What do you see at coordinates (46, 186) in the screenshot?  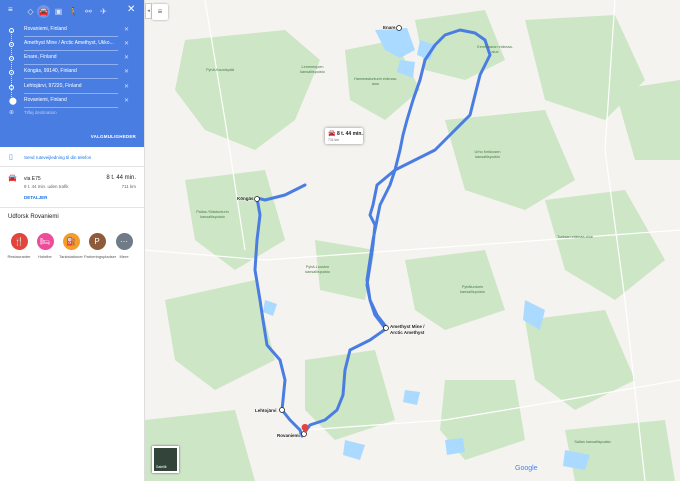 I see `route-traffic: 8 t. 44 min. uden trafik` at bounding box center [46, 186].